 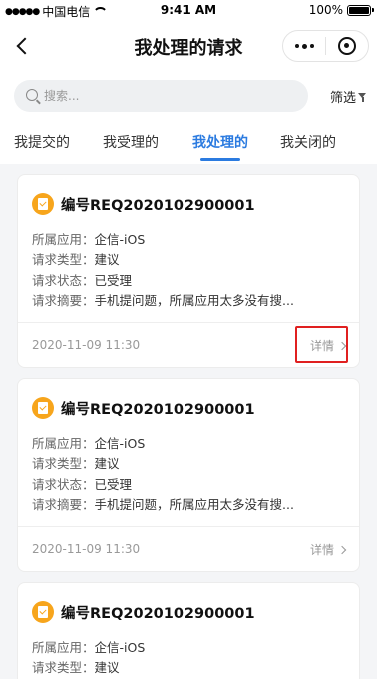 I want to click on battery-label: 100%, so click(x=325, y=10).